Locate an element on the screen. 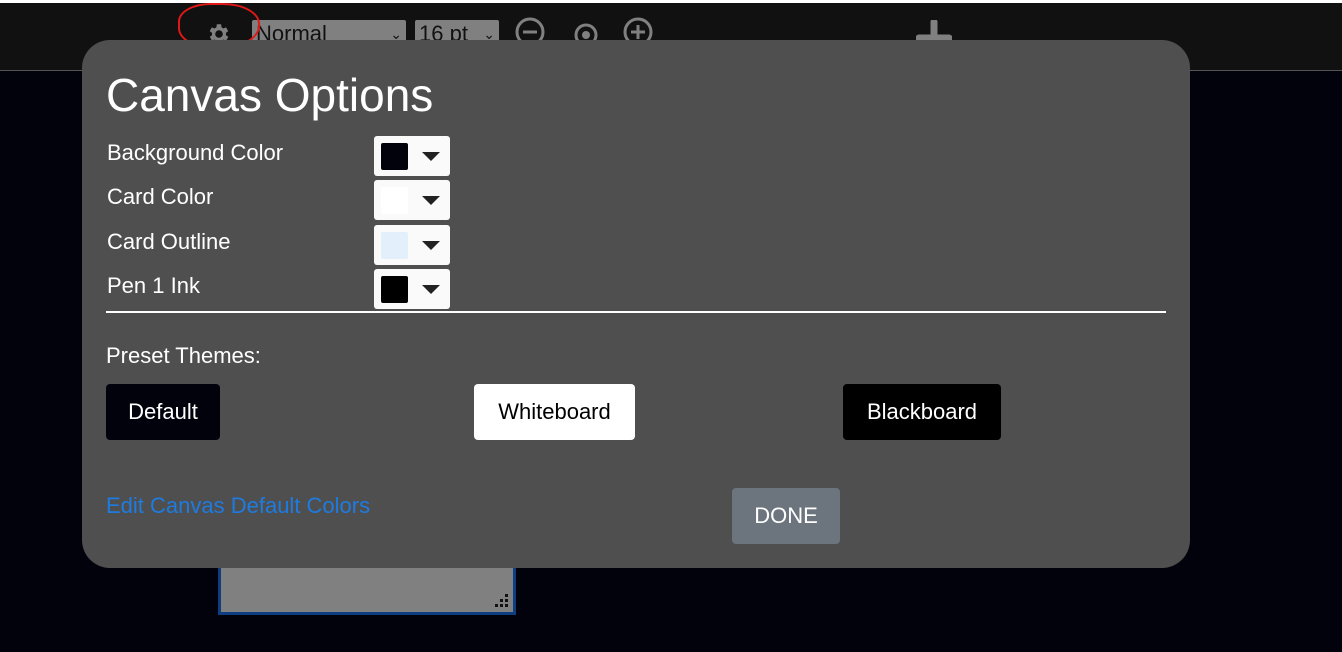 This screenshot has height=652, width=1342. edit-default-colors-link: Edit Canvas Default Colors is located at coordinates (238, 506).